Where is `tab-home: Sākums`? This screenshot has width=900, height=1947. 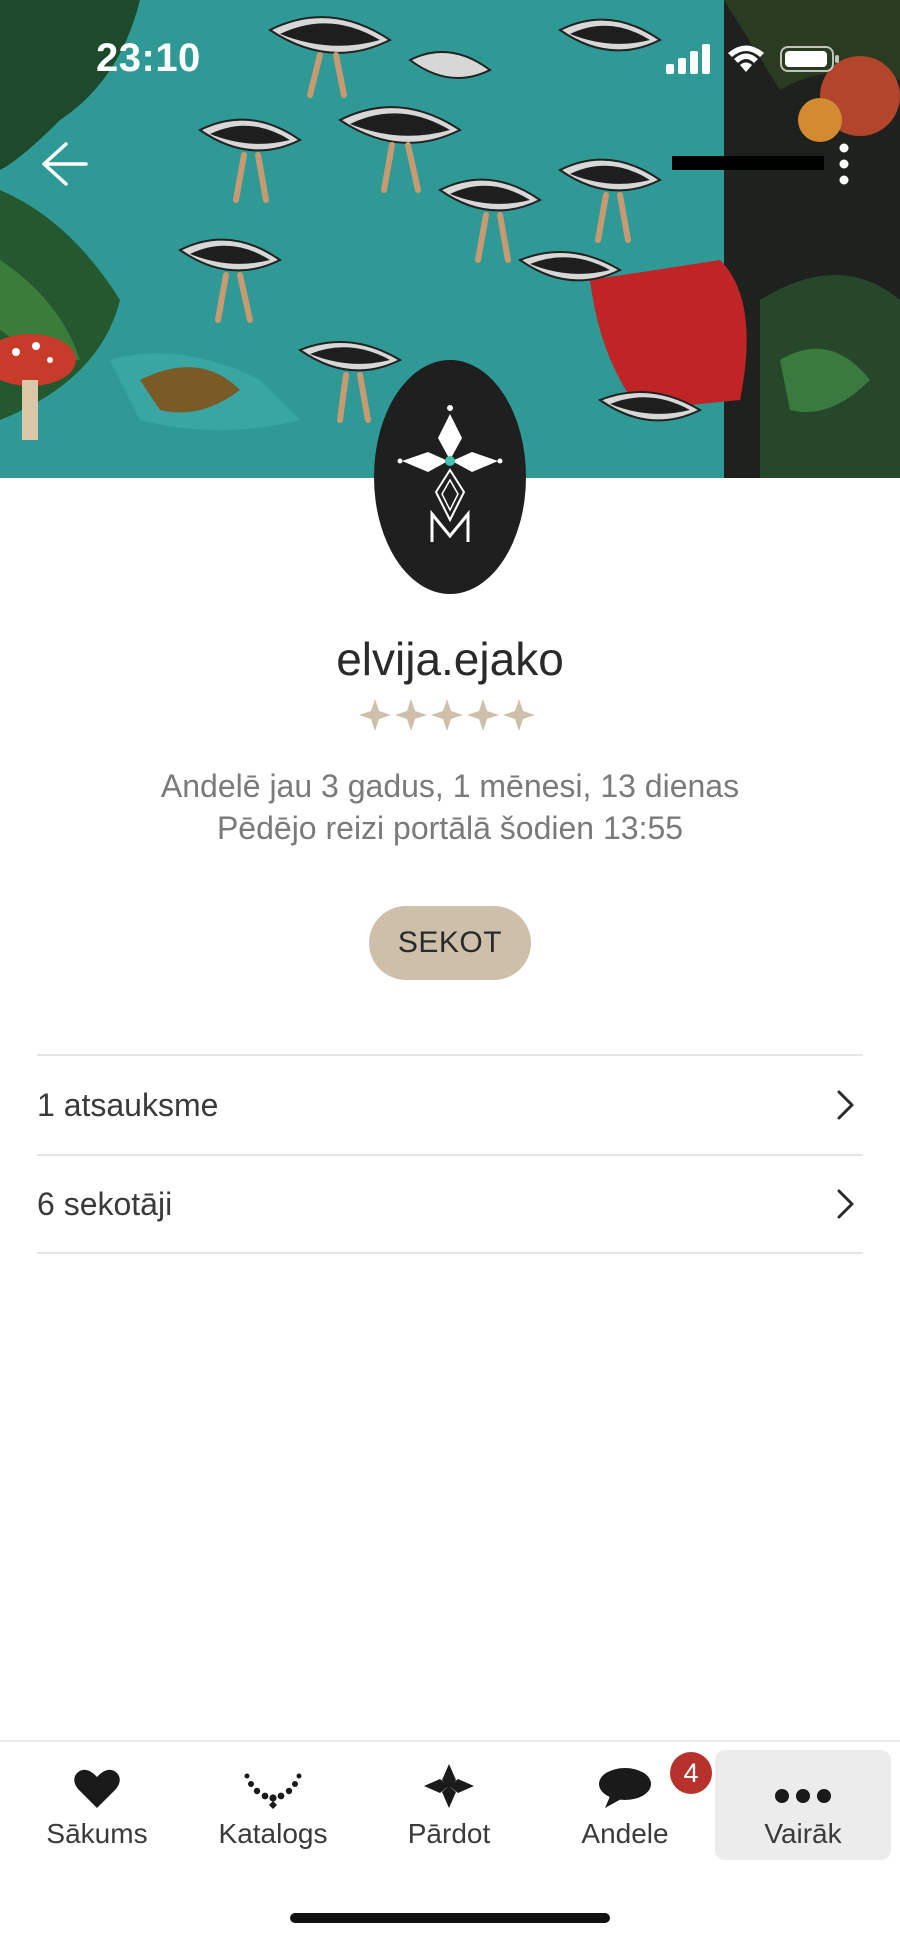
tab-home: Sākums is located at coordinates (97, 1805).